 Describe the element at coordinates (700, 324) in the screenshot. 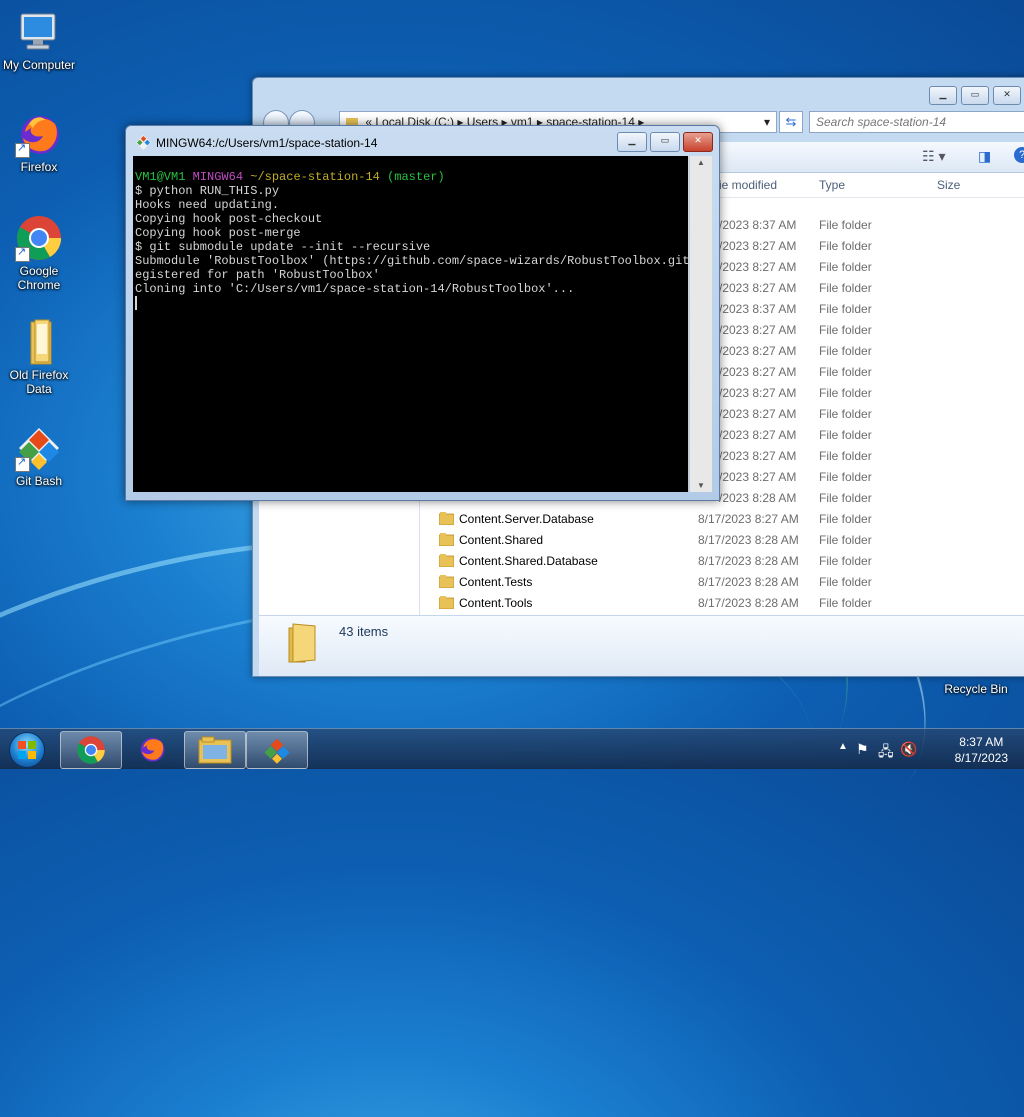

I see `terminal-scrollbar: ▲ ▼` at that location.